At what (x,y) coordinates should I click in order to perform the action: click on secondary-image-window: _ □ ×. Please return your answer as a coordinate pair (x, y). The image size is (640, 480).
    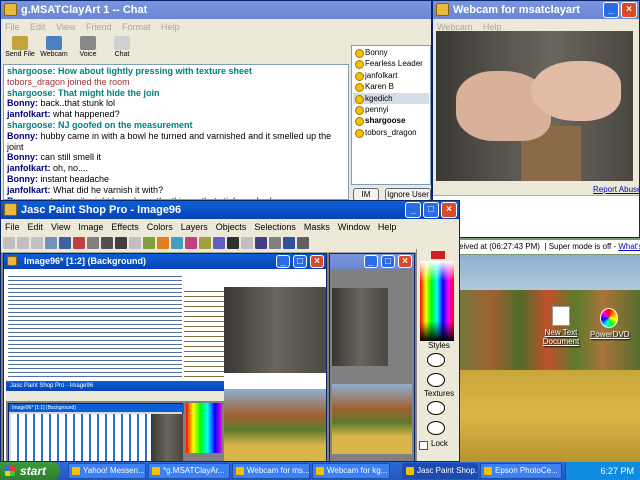
    Looking at the image, I should click on (372, 357).